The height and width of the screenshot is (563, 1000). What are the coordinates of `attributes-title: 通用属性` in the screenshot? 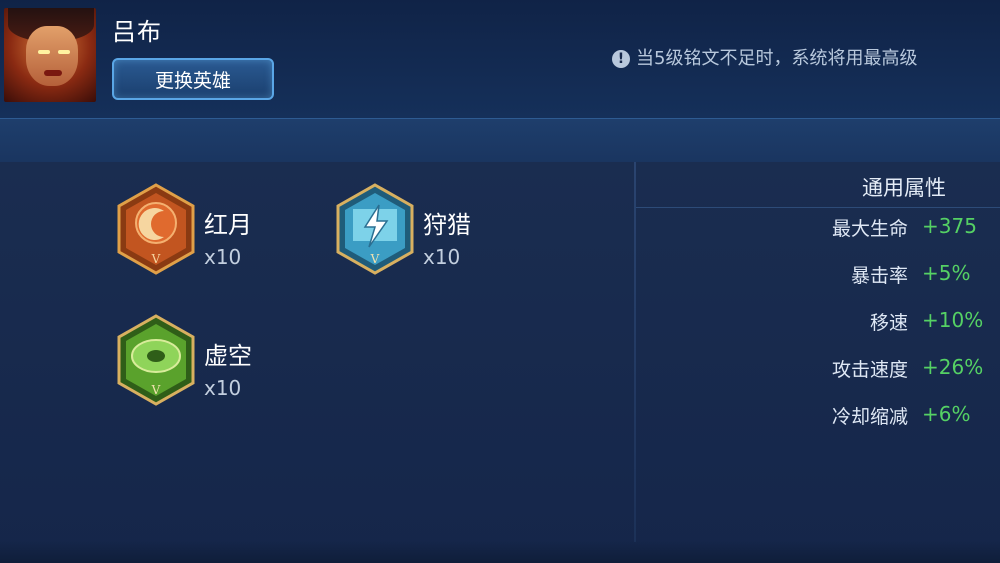 It's located at (904, 188).